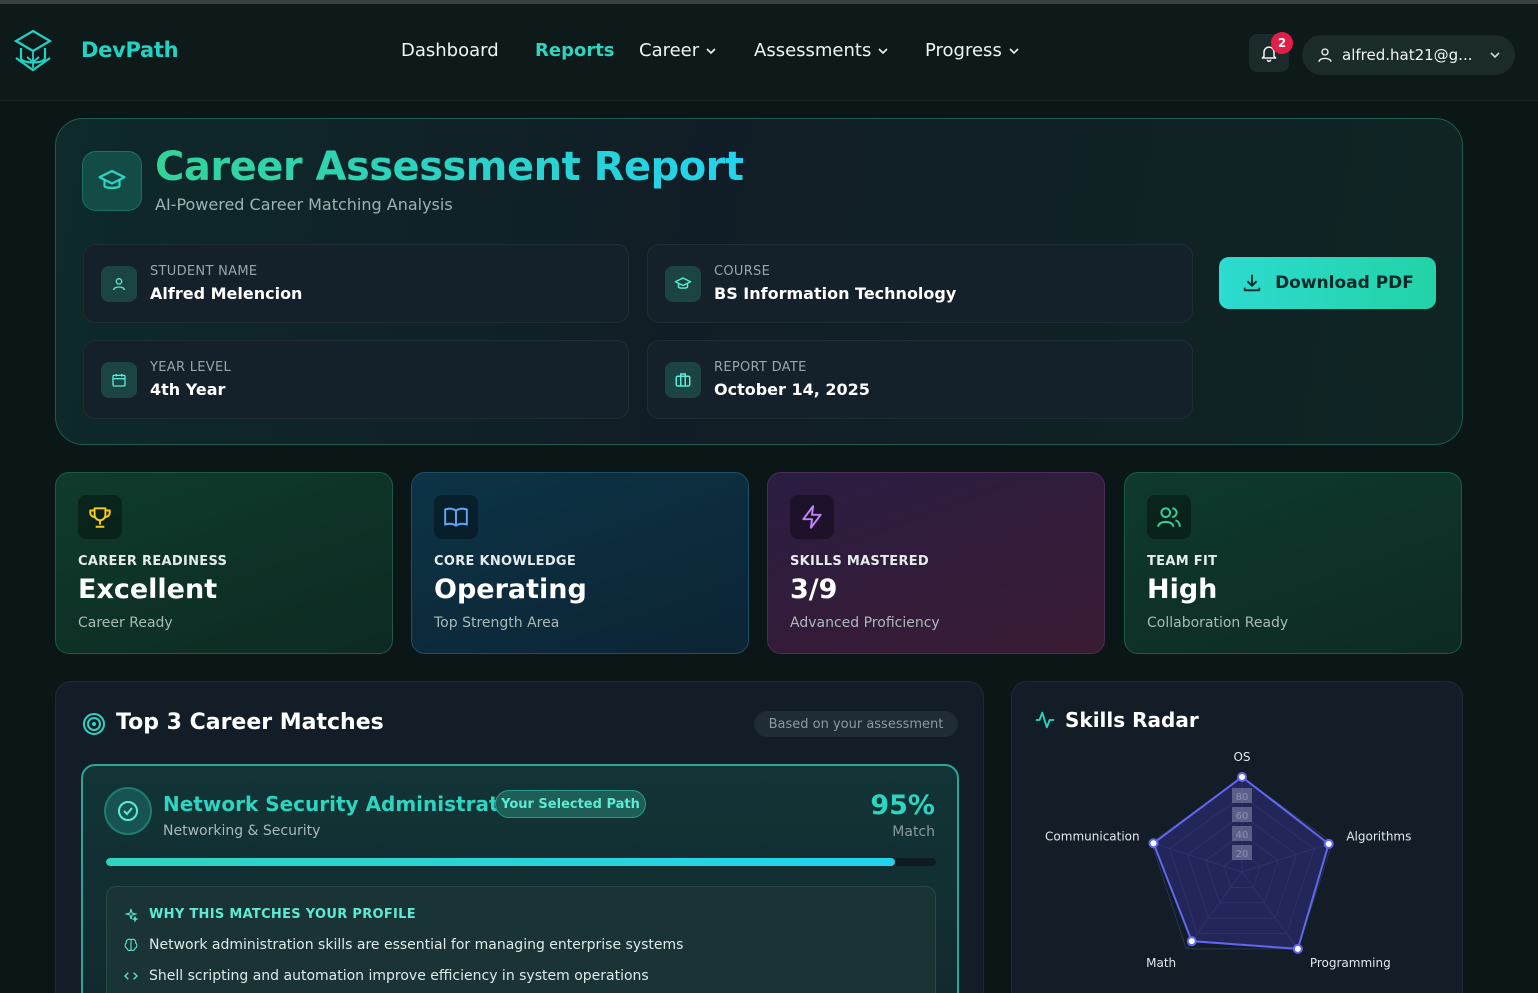  Describe the element at coordinates (449, 167) in the screenshot. I see `page-title: Career Assessment Report` at that location.